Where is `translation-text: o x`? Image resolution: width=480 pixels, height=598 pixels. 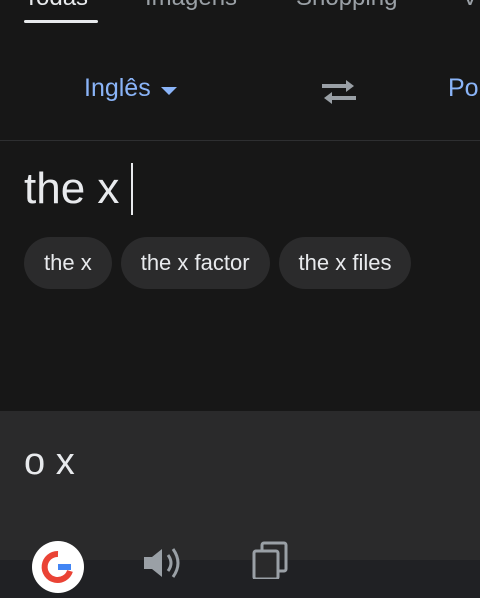
translation-text: o x is located at coordinates (49, 462).